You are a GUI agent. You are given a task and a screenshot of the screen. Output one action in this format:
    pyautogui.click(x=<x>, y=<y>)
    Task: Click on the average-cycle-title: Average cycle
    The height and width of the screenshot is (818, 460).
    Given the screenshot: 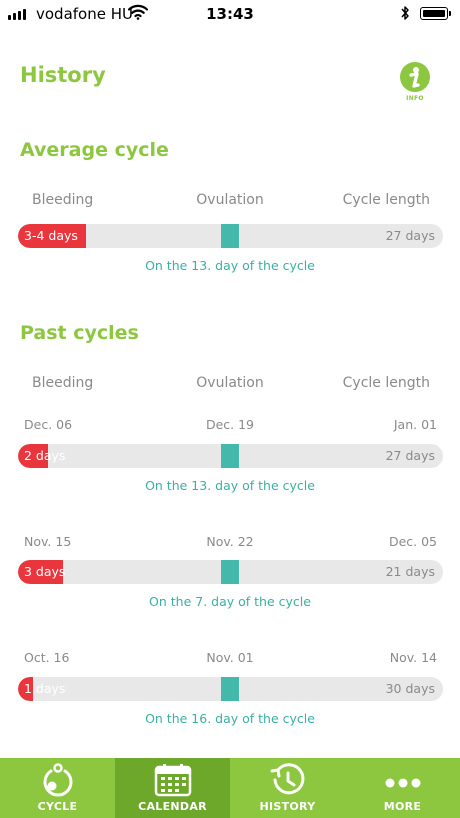 What is the action you would take?
    pyautogui.click(x=94, y=150)
    